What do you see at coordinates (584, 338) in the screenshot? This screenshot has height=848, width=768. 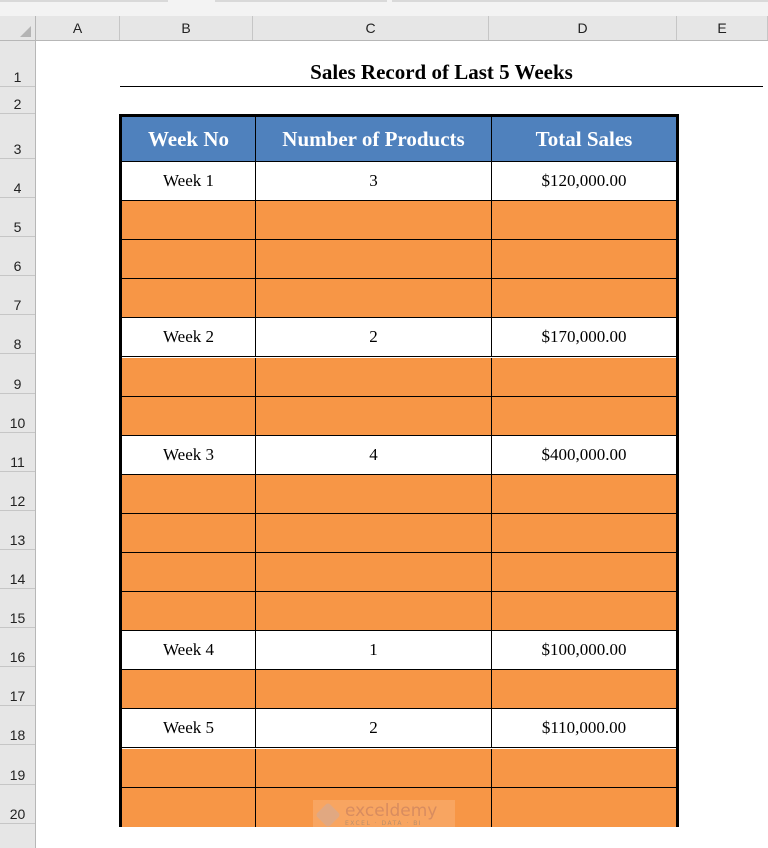 I see `sales-cell: $170,000.00` at bounding box center [584, 338].